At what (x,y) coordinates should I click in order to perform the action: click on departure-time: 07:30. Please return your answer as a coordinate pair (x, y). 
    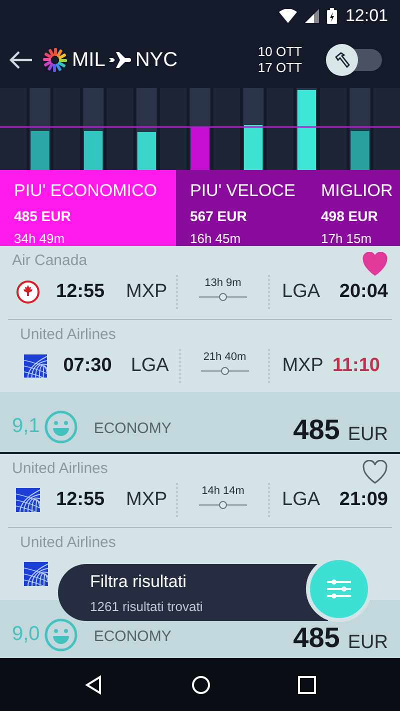
    Looking at the image, I should click on (88, 366).